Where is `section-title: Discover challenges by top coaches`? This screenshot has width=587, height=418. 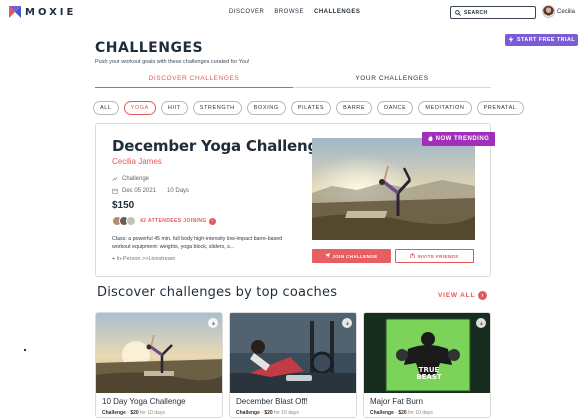 section-title: Discover challenges by top coaches is located at coordinates (217, 292).